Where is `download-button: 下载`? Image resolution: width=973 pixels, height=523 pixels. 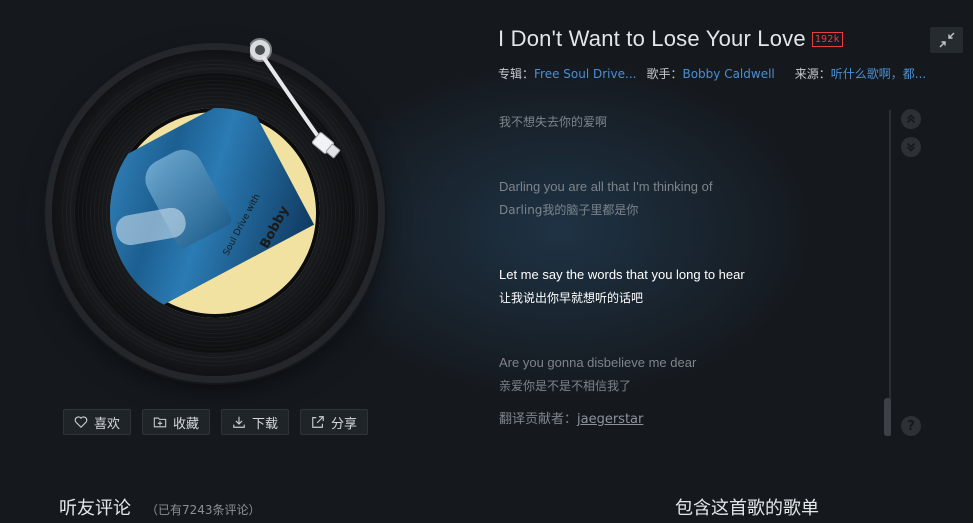 download-button: 下载 is located at coordinates (255, 422).